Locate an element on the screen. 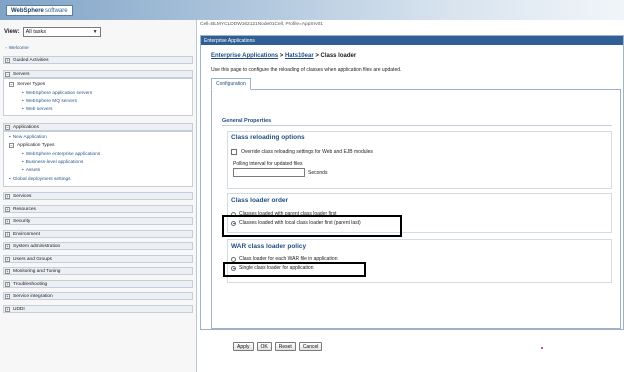  nav-web-servers: ▪ Web servers is located at coordinates (37, 109).